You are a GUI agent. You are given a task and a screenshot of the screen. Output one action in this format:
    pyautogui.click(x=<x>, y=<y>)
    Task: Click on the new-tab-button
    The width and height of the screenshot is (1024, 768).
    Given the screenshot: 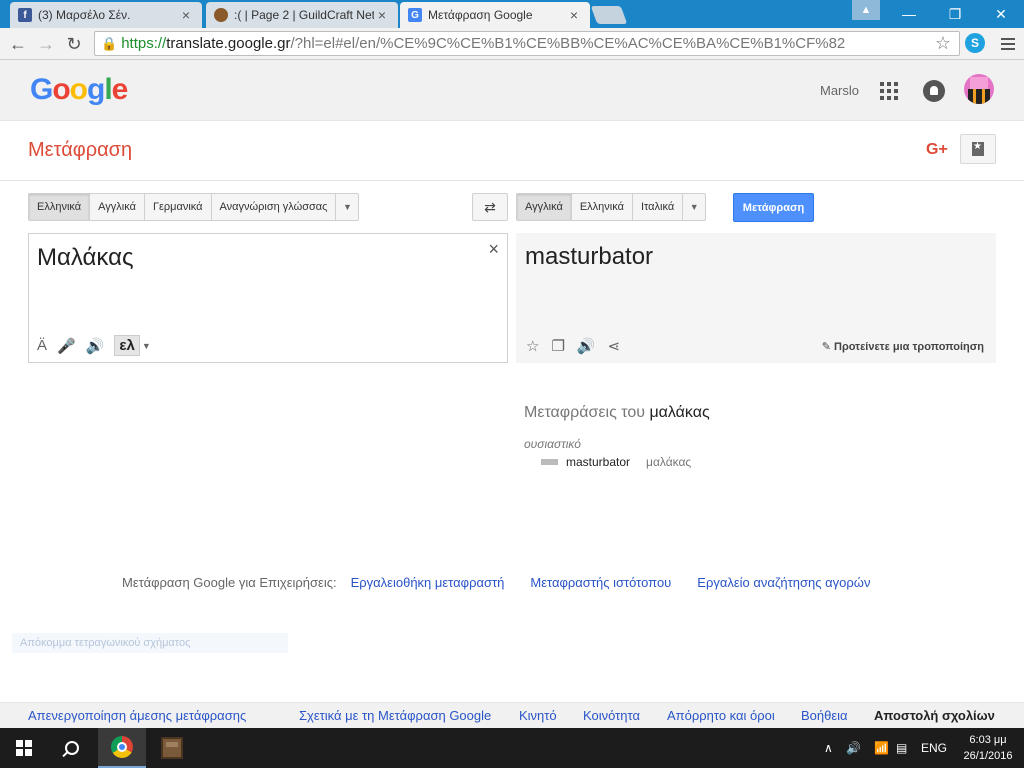 What is the action you would take?
    pyautogui.click(x=609, y=15)
    